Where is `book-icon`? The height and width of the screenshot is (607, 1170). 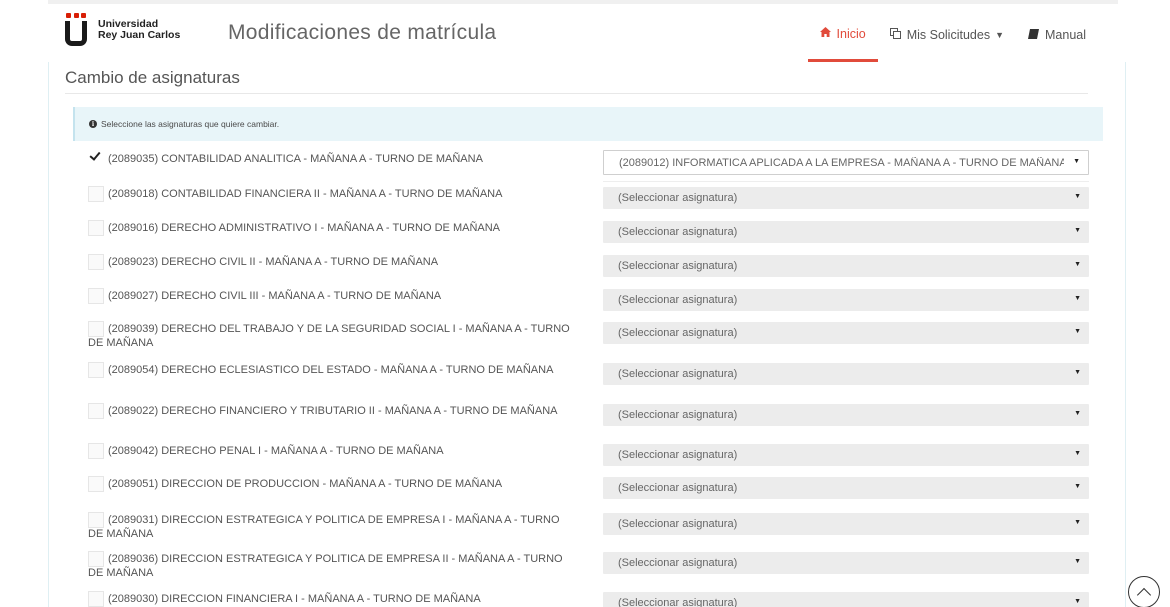
book-icon is located at coordinates (1033, 35).